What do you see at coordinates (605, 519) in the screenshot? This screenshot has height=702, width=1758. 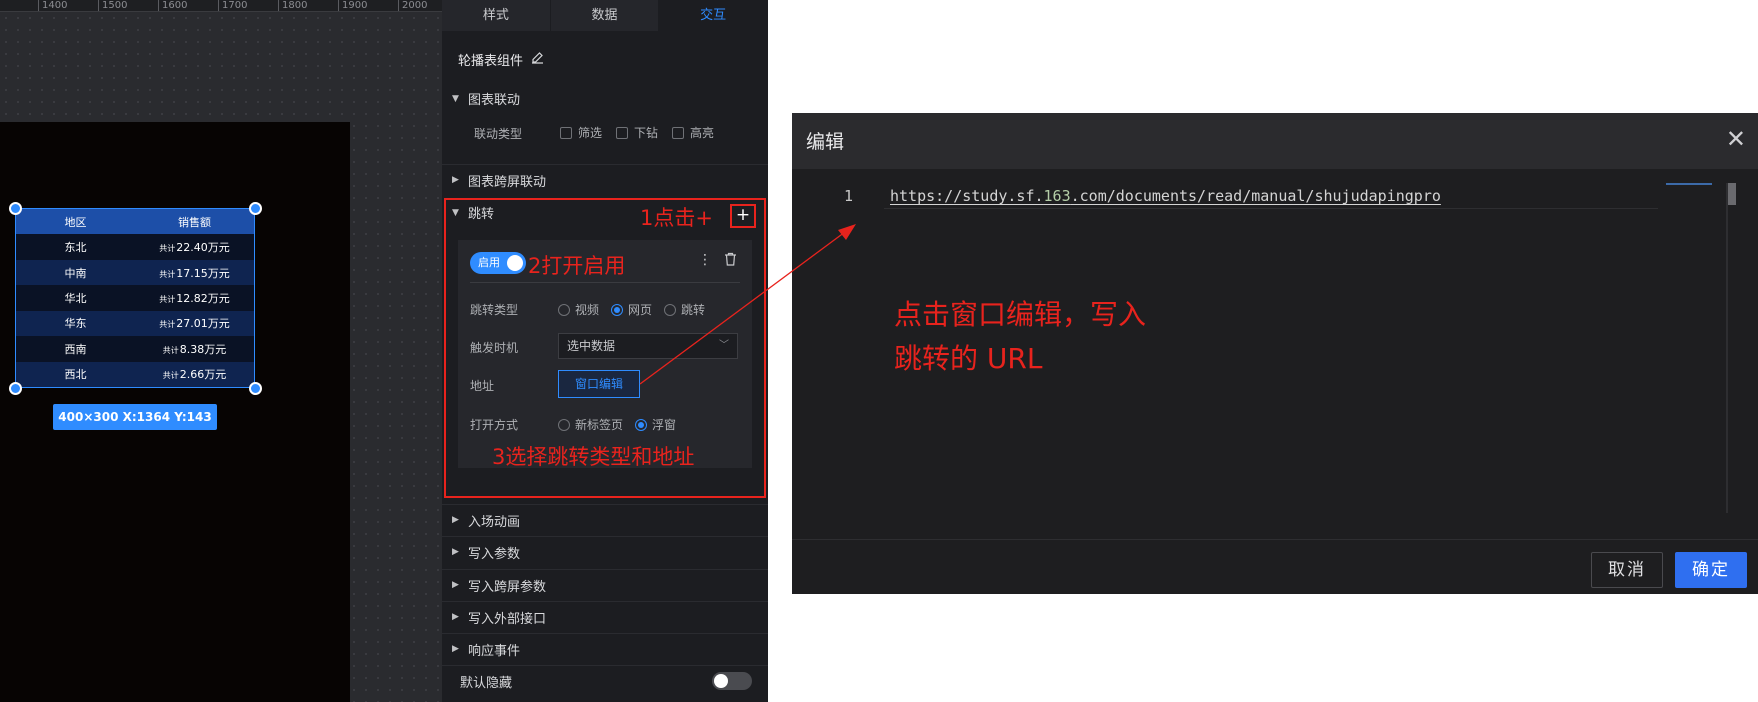 I see `section-entry-animation: ▶ 入场动画` at bounding box center [605, 519].